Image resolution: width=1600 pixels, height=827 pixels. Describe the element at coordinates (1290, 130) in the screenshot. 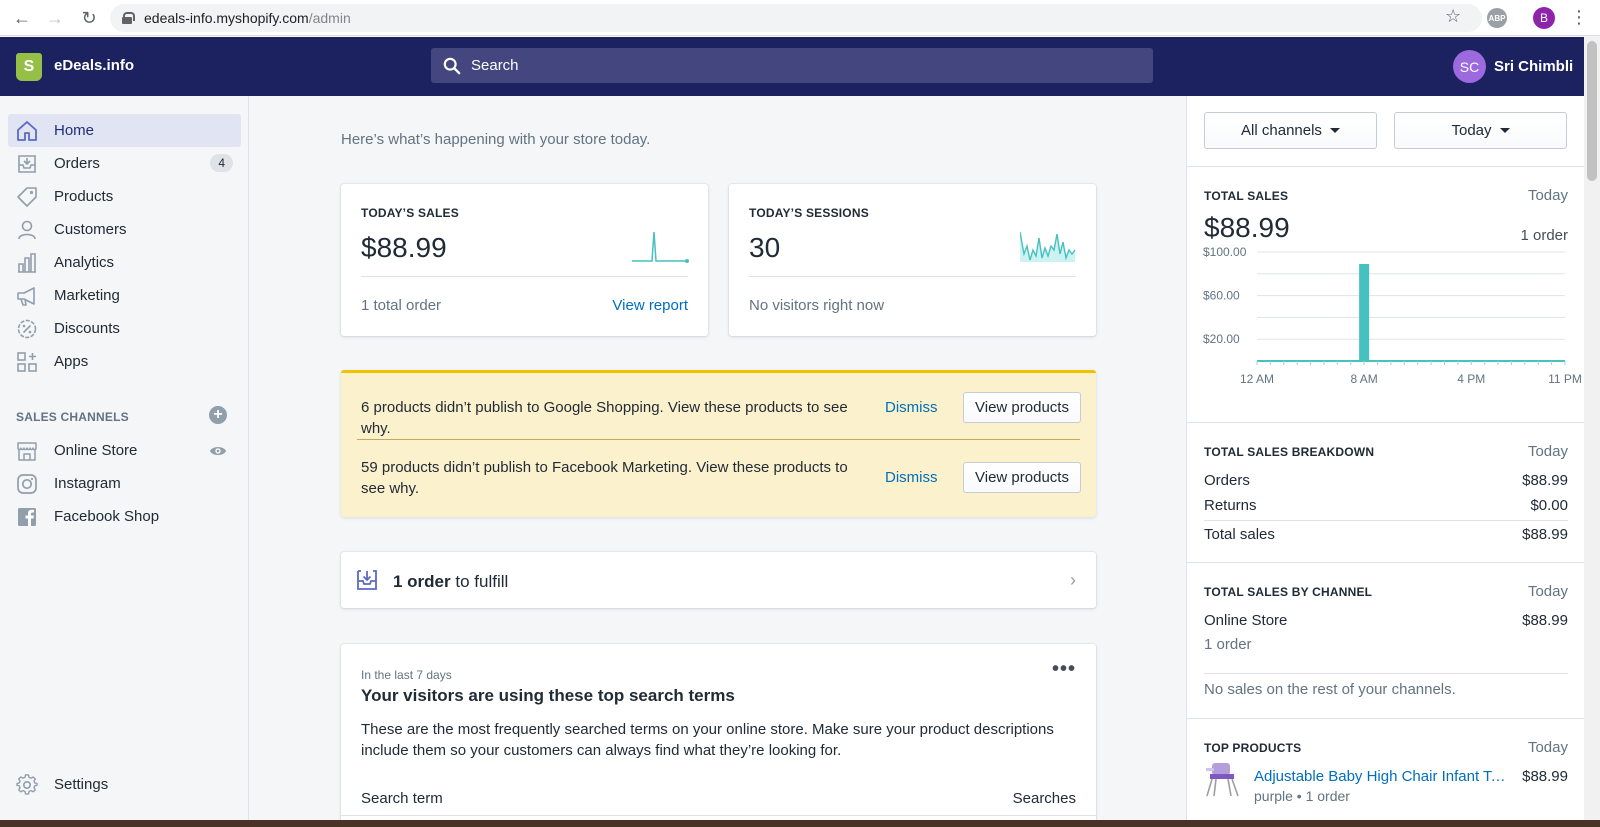

I see `channel-filter-select: All channels` at that location.